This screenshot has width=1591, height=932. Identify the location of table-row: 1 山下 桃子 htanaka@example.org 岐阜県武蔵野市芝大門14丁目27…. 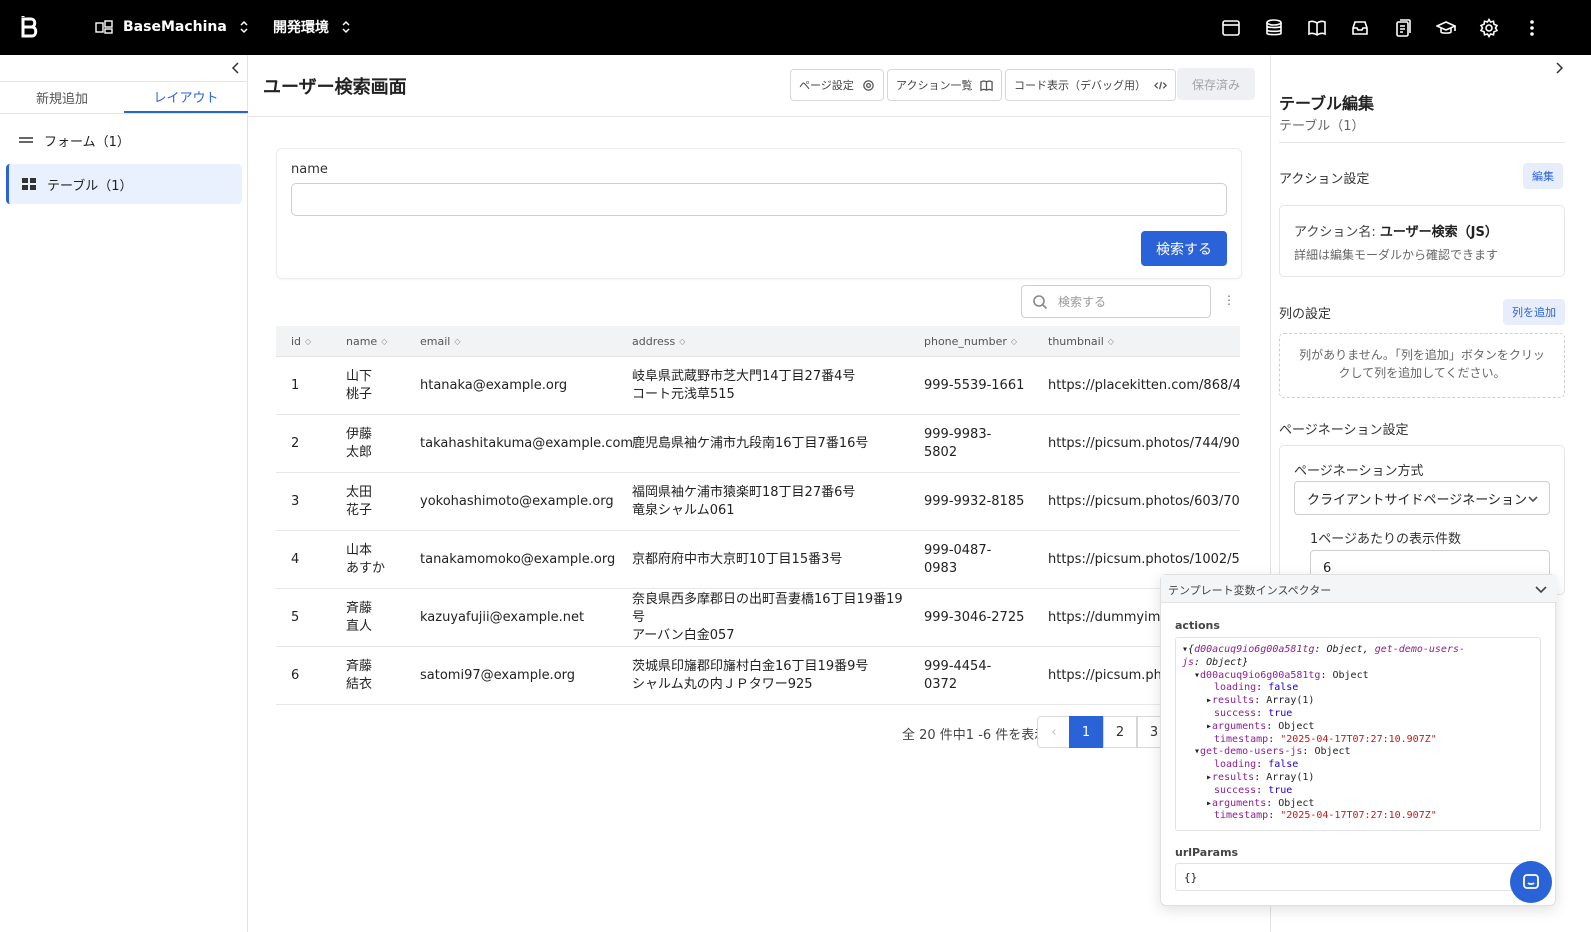
(758, 386).